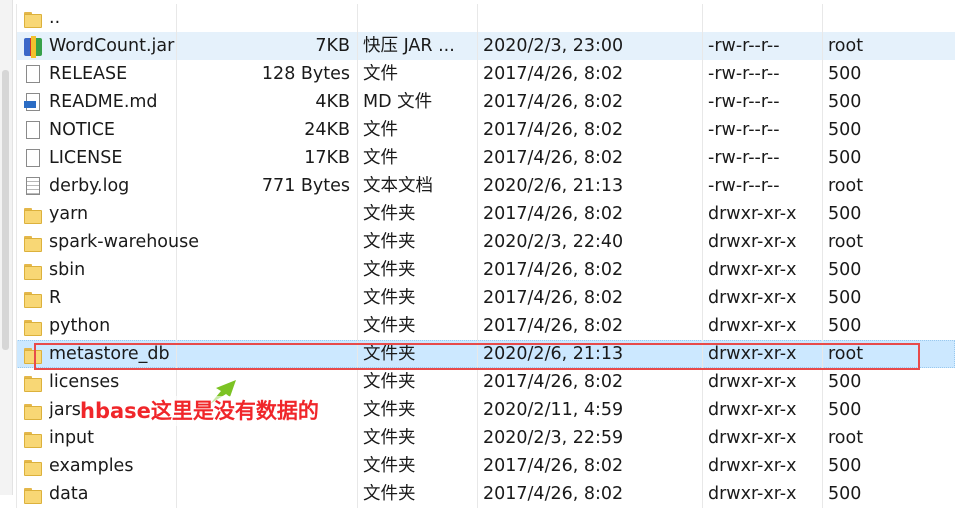  What do you see at coordinates (327, 130) in the screenshot?
I see `file-size: 24KB` at bounding box center [327, 130].